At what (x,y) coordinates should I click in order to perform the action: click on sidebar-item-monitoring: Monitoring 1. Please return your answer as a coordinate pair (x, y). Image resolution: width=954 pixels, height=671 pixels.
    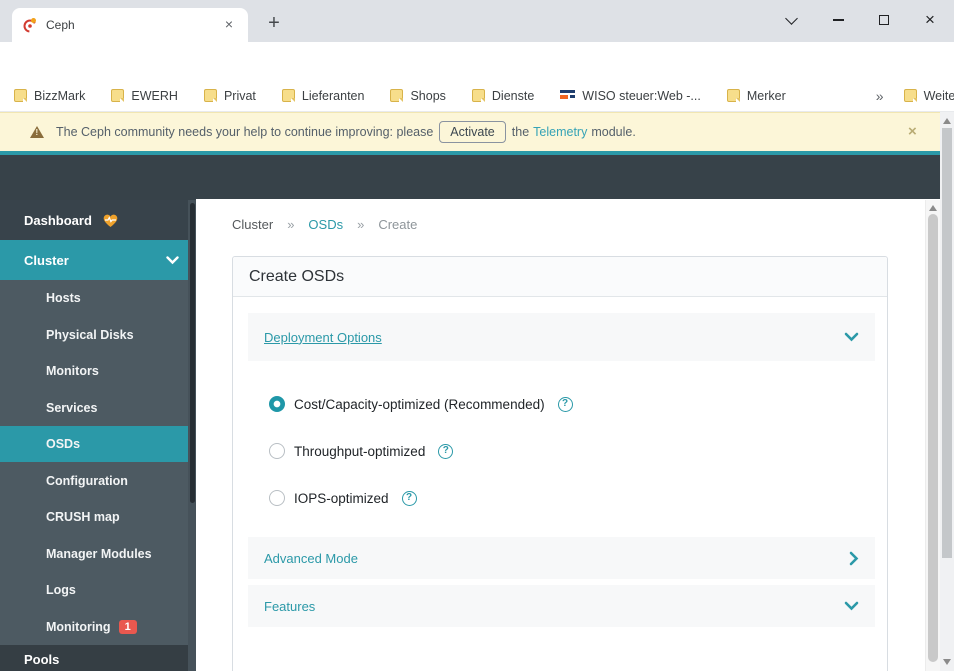
    Looking at the image, I should click on (98, 627).